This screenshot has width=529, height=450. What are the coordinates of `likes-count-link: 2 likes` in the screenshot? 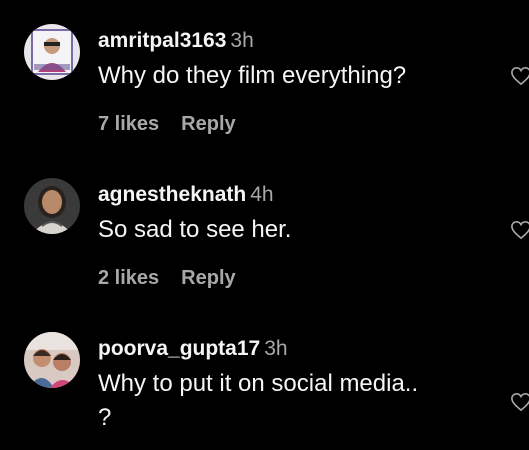 It's located at (128, 278).